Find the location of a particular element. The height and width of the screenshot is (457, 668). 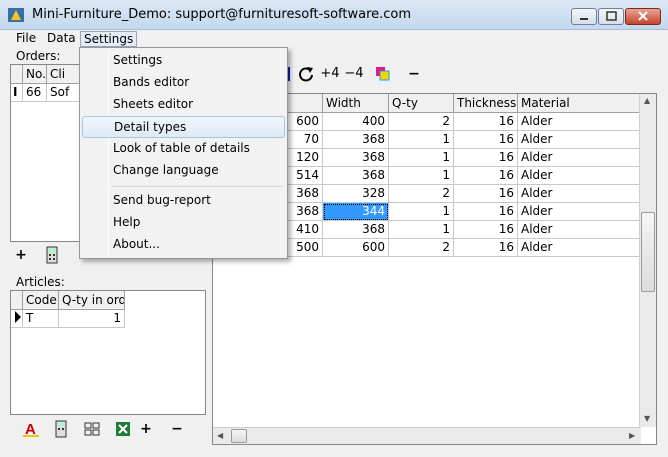

font-color-icon: A is located at coordinates (31, 429).